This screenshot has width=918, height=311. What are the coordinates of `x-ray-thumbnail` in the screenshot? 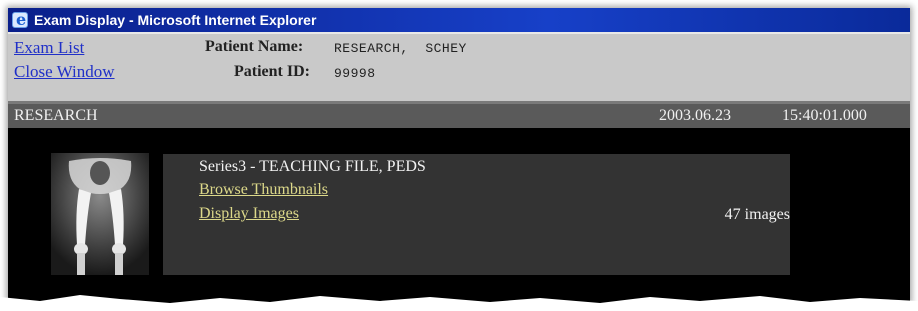 It's located at (100, 214).